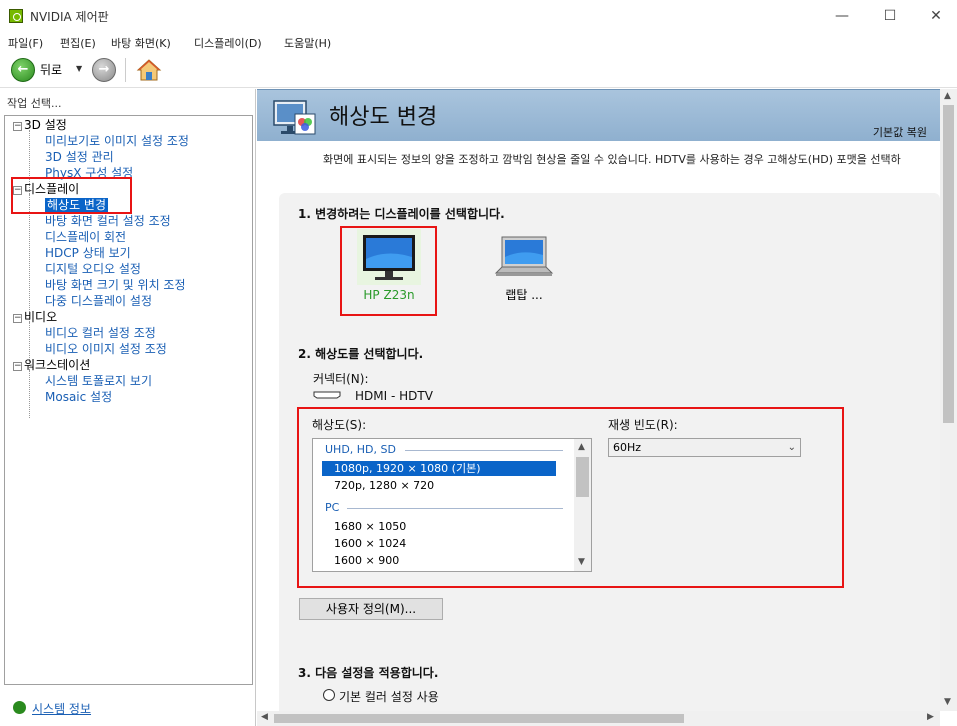 This screenshot has height=726, width=957. Describe the element at coordinates (930, 717) in the screenshot. I see `scroll-right-icon: ▶` at that location.